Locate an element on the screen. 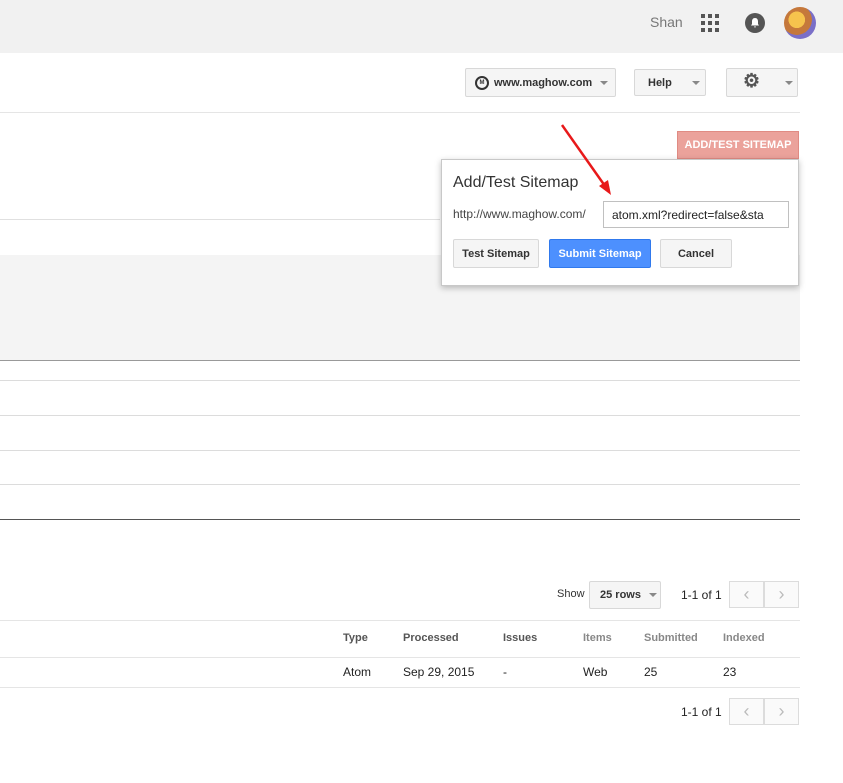  annotation-arrow-icon is located at coordinates (585, 159).